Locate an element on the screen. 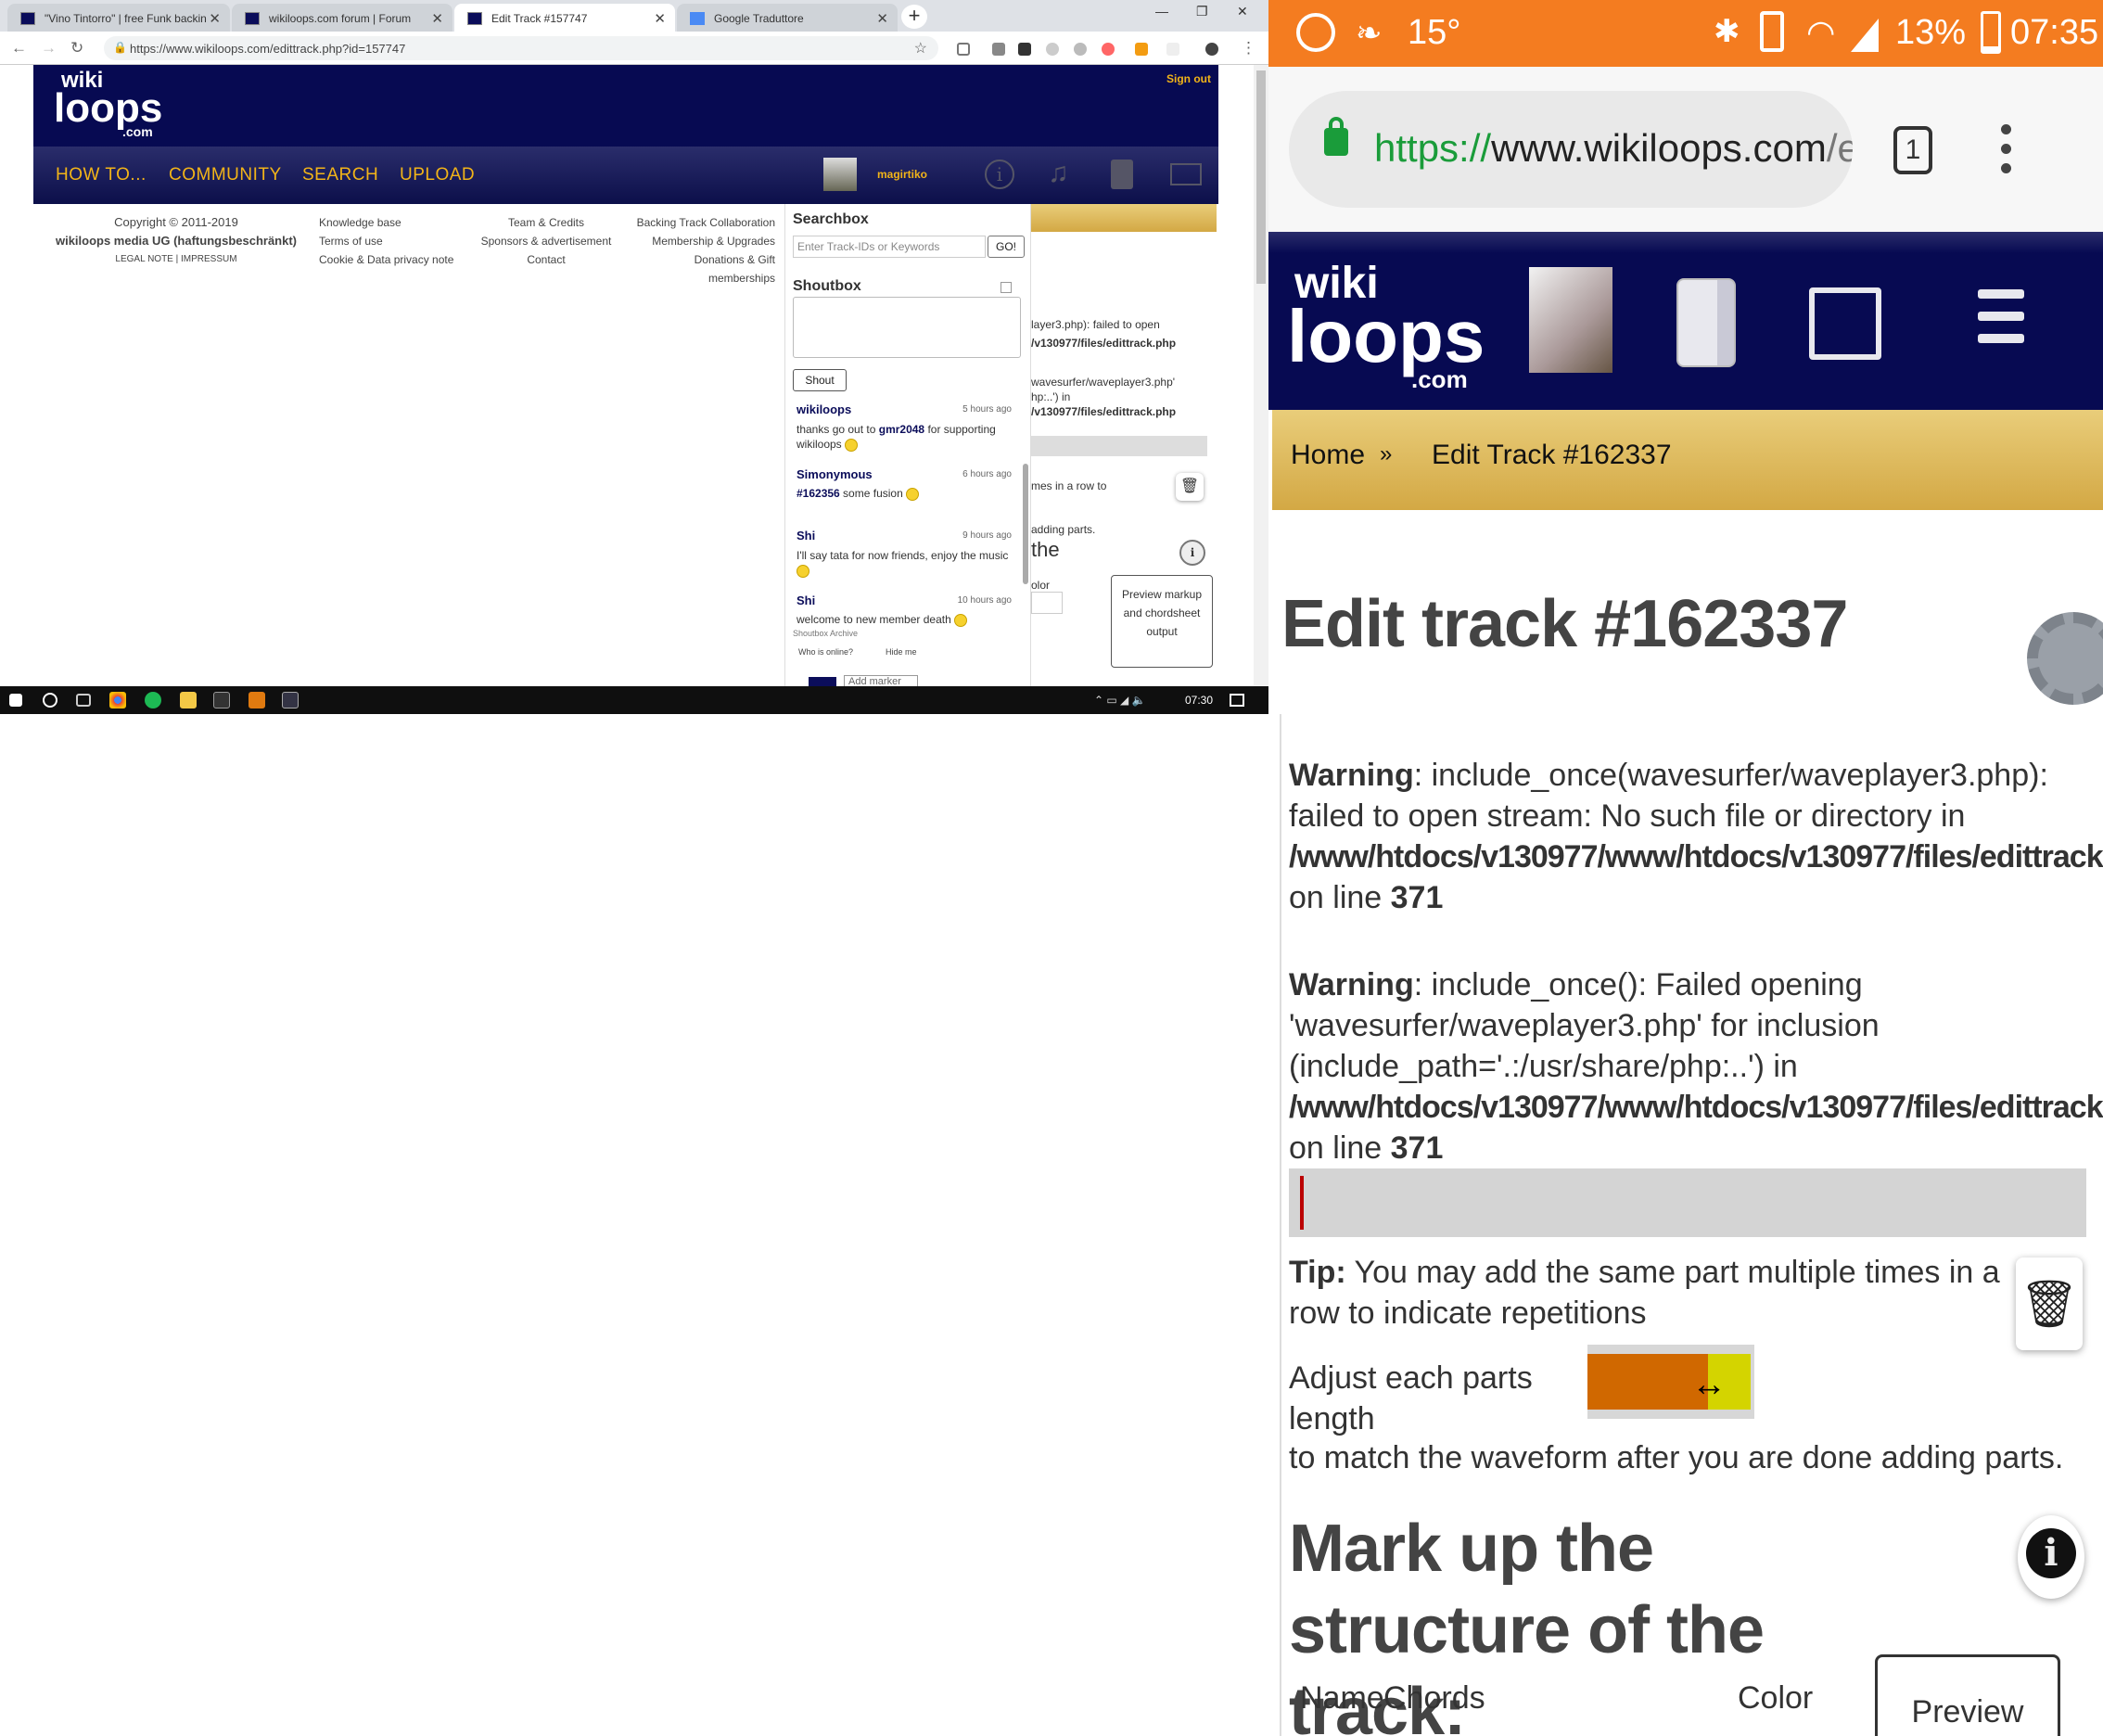  restore-icon: ❐ is located at coordinates (1202, 11).